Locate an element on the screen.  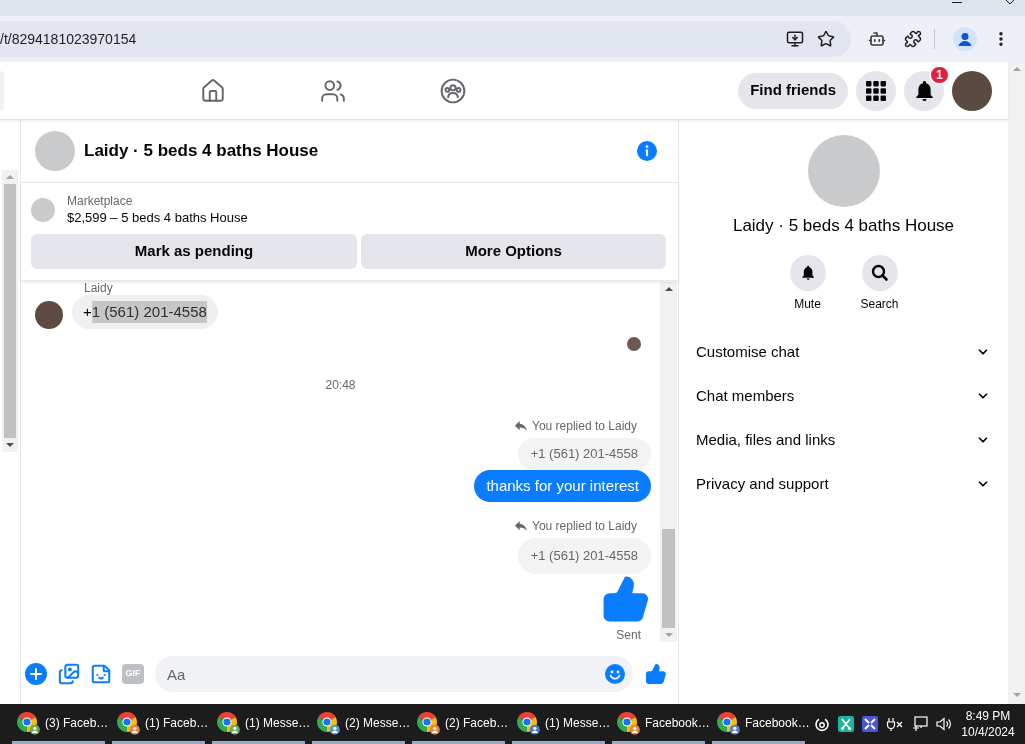
message-bubble: thanks for your interest is located at coordinates (562, 486).